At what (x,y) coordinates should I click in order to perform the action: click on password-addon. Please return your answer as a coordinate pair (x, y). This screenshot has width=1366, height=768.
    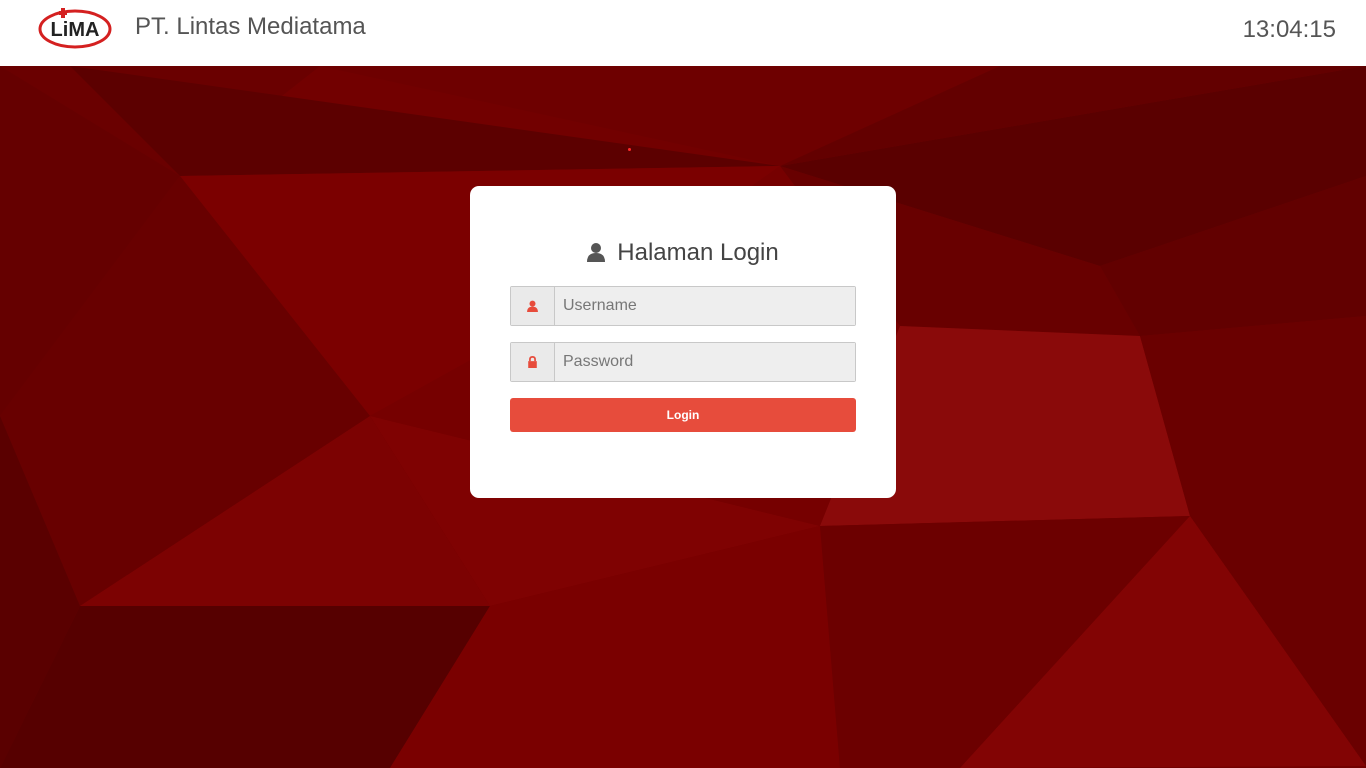
    Looking at the image, I should click on (533, 362).